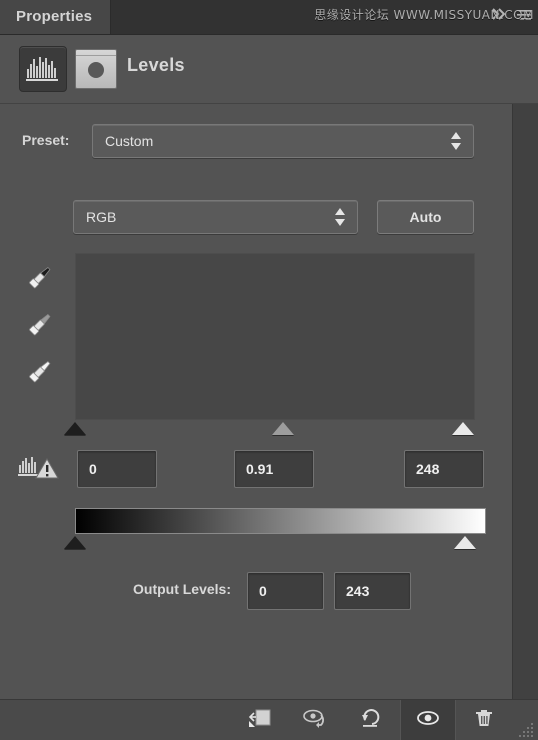  I want to click on clip-to-layer-icon, so click(260, 720).